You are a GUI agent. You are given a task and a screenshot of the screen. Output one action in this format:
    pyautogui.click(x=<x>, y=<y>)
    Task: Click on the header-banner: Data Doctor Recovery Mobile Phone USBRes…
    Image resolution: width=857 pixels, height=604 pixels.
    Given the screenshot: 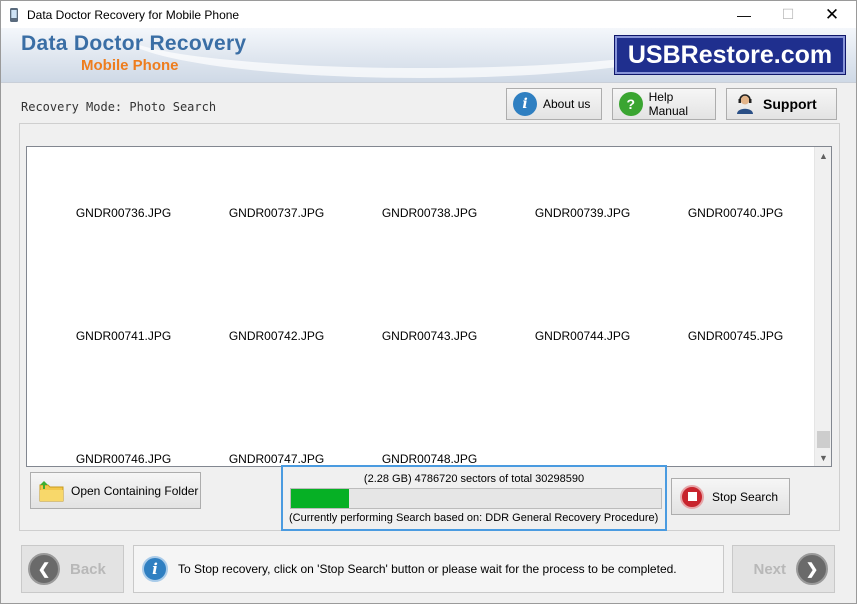 What is the action you would take?
    pyautogui.click(x=428, y=55)
    